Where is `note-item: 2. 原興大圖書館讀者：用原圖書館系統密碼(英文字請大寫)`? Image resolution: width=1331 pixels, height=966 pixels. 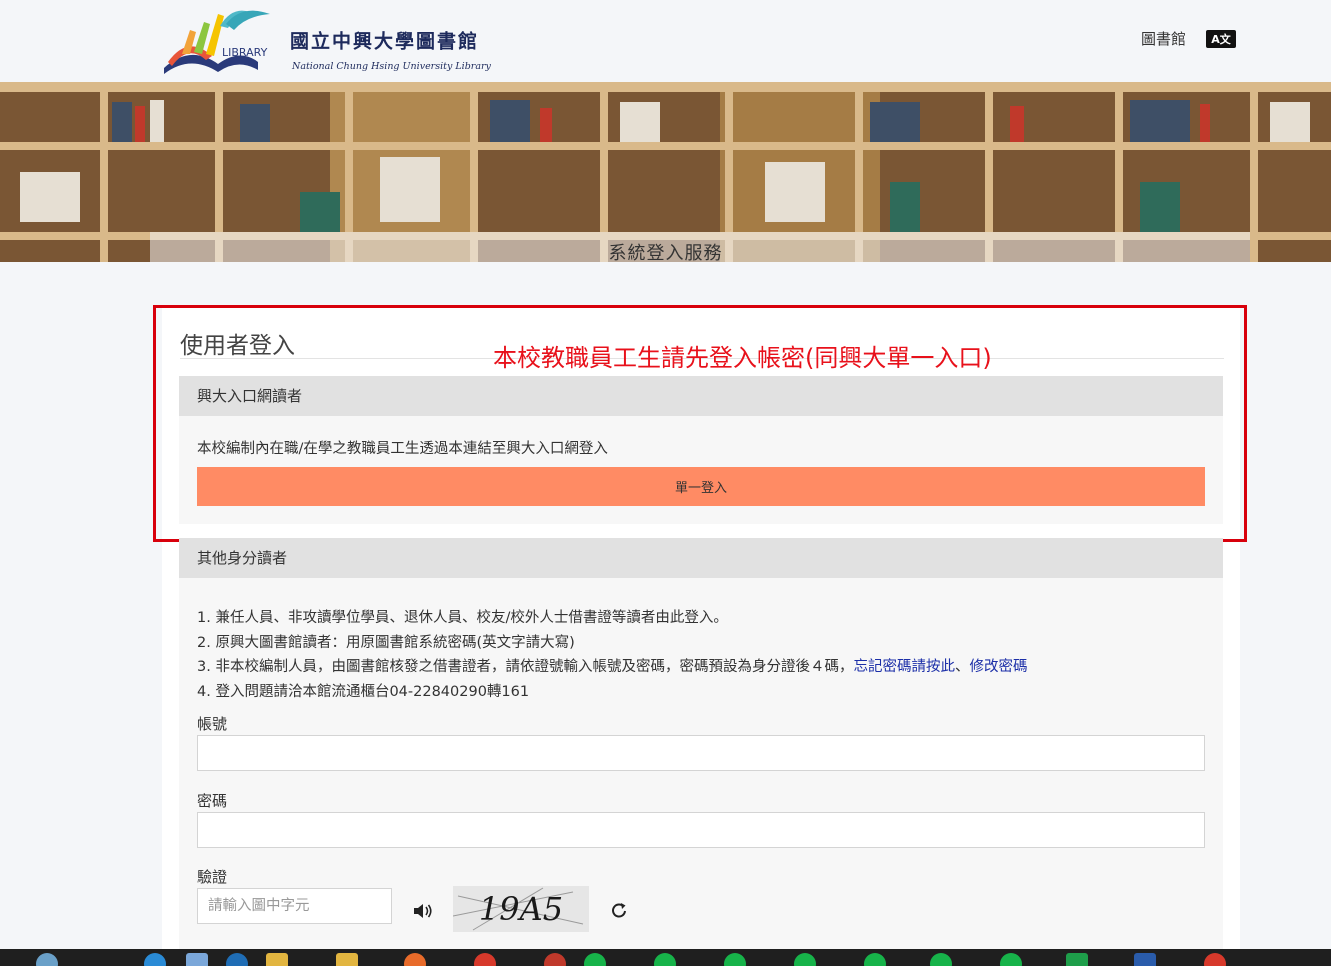 note-item: 2. 原興大圖書館讀者：用原圖書館系統密碼(英文字請大寫) is located at coordinates (386, 642).